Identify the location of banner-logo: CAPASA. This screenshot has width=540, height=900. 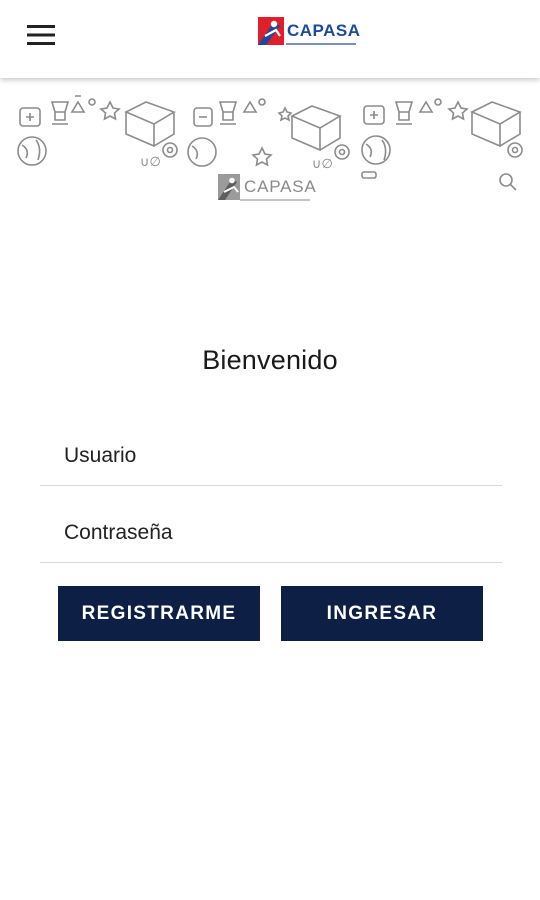
(266, 187).